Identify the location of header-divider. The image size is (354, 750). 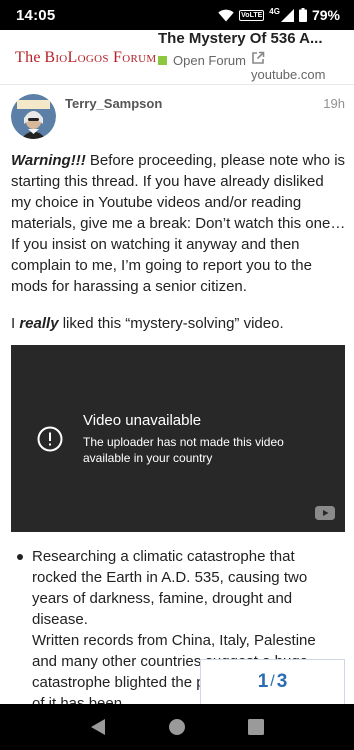
(177, 84).